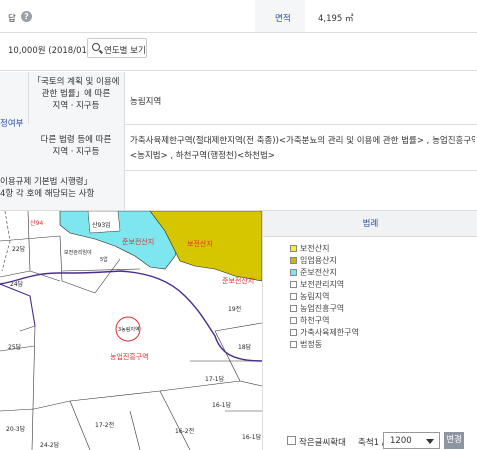 This screenshot has height=450, width=477. Describe the element at coordinates (15, 347) in the screenshot. I see `map-label: 25답` at that location.